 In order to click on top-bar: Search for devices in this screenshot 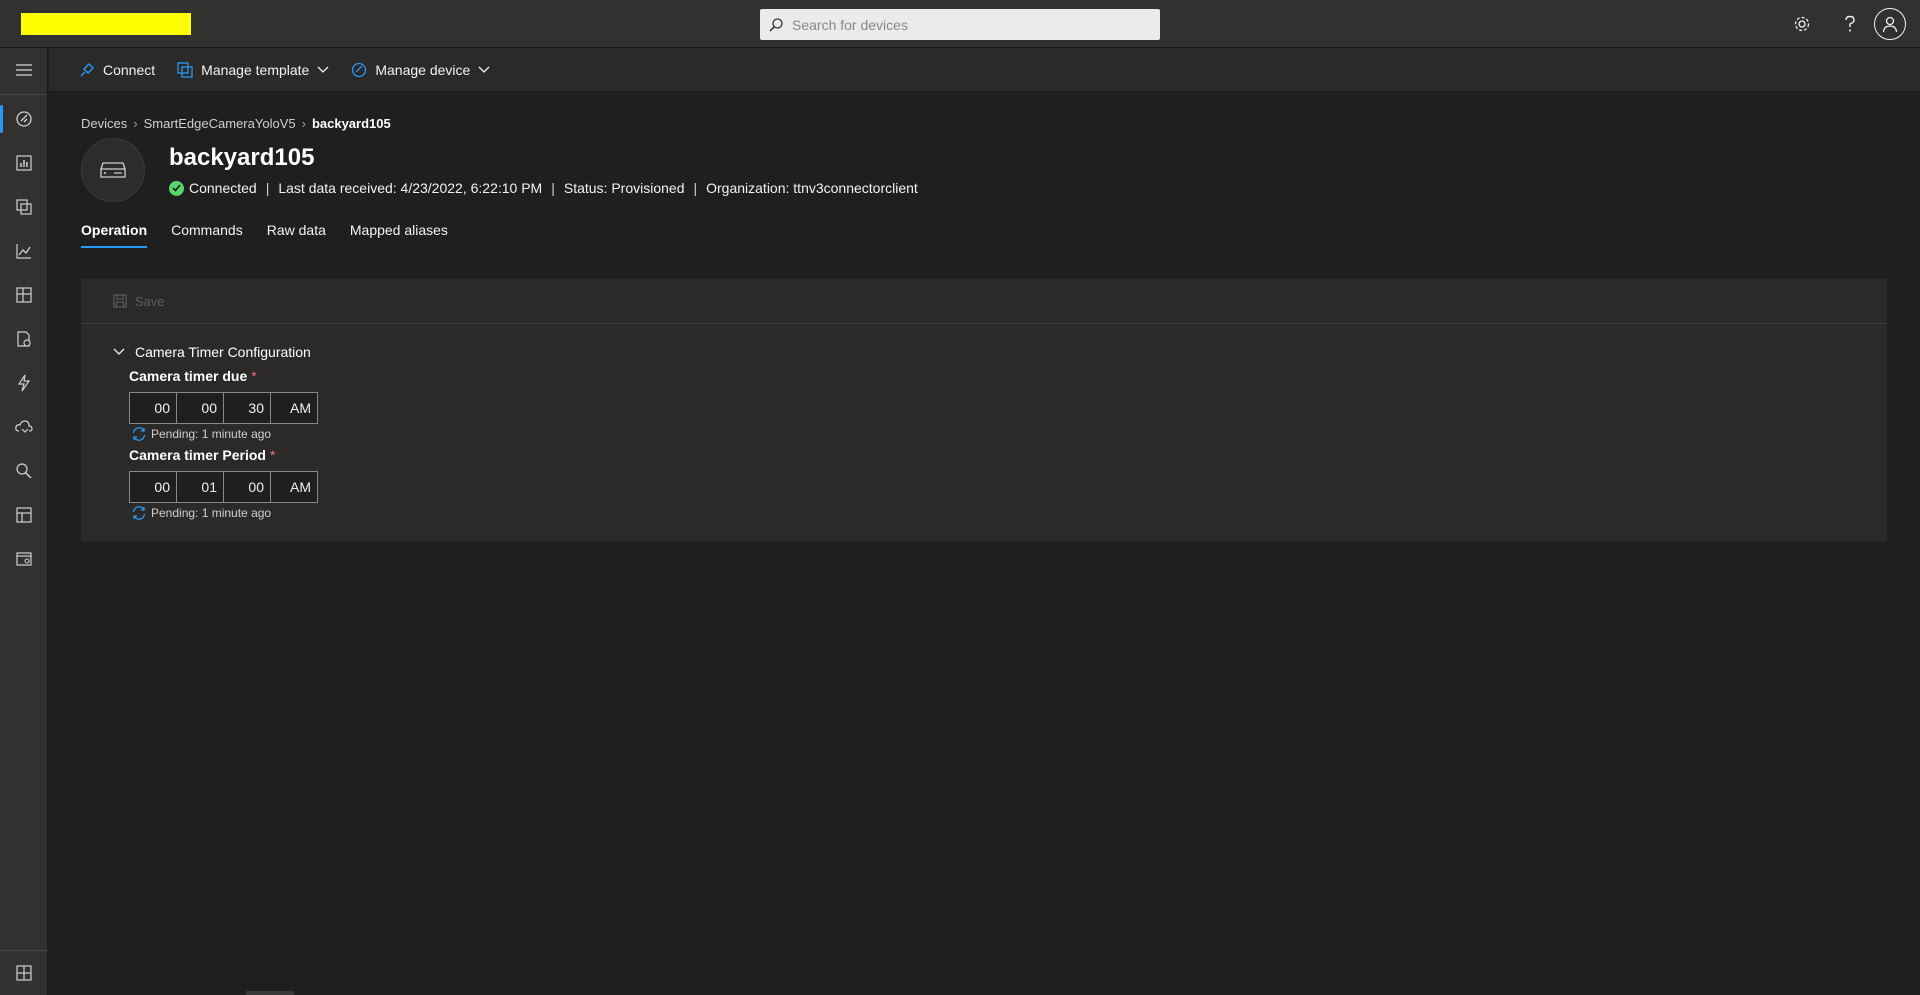, I will do `click(960, 24)`.